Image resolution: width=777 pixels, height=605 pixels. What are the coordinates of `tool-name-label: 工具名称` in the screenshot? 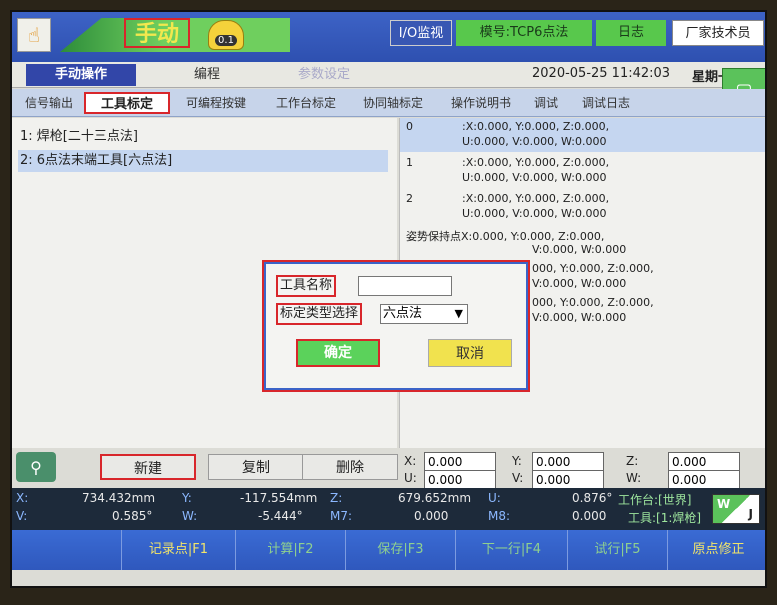 It's located at (306, 286).